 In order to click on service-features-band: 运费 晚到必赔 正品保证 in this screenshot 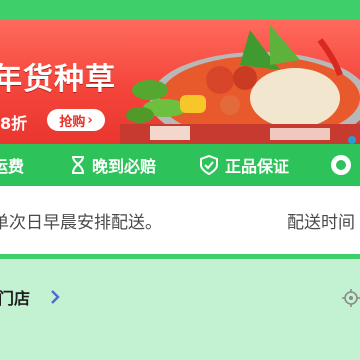, I will do `click(180, 165)`.